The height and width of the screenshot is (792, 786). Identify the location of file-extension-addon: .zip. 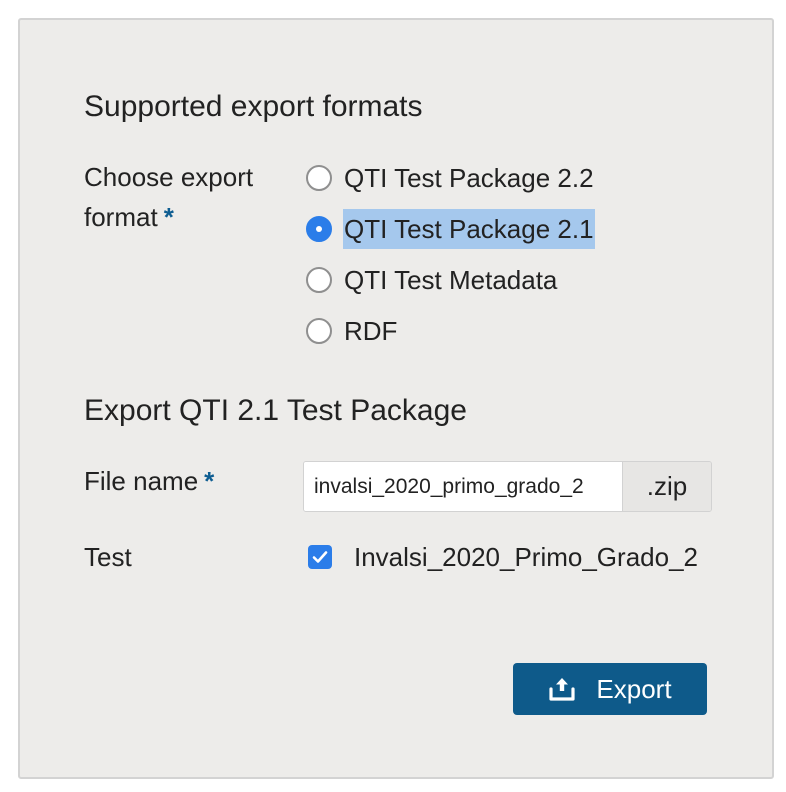
(666, 486).